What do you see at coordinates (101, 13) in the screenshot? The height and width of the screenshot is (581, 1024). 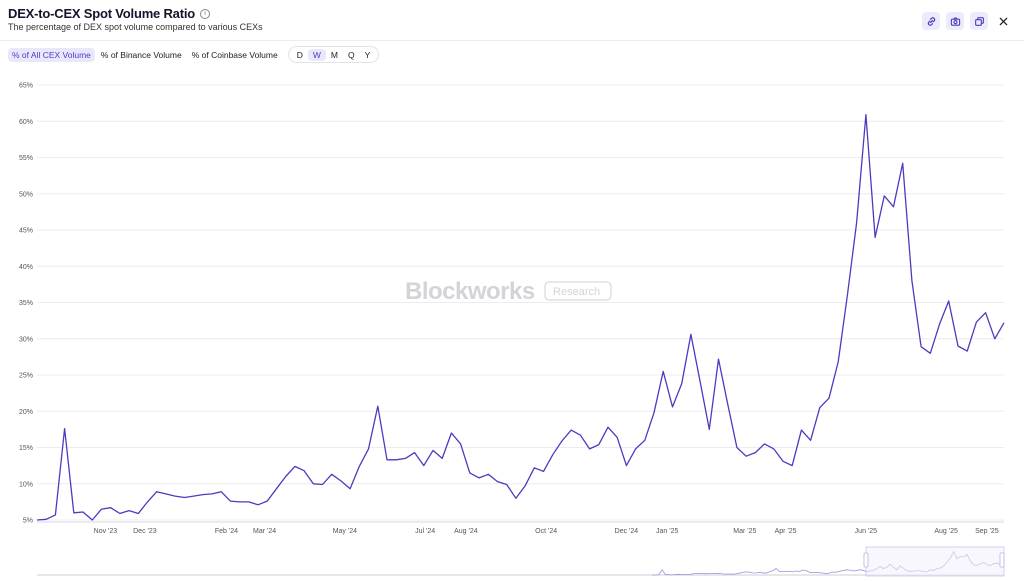 I see `chart-title: DEX-to-CEX Spot Volume Ratio` at bounding box center [101, 13].